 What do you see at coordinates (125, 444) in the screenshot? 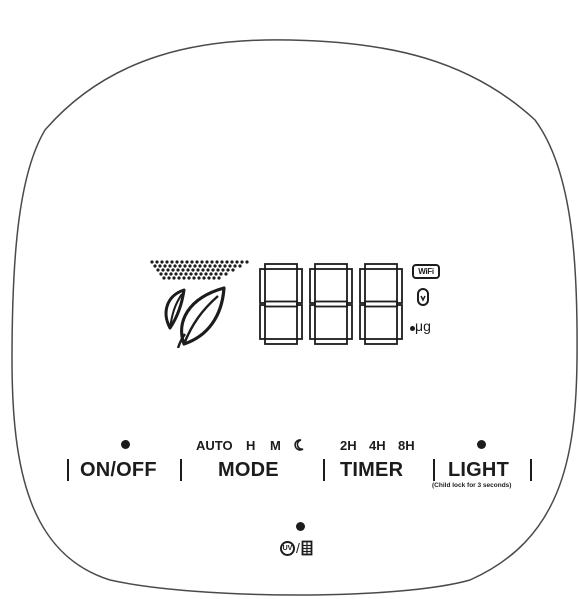
I see `onoff-indicator-dot` at bounding box center [125, 444].